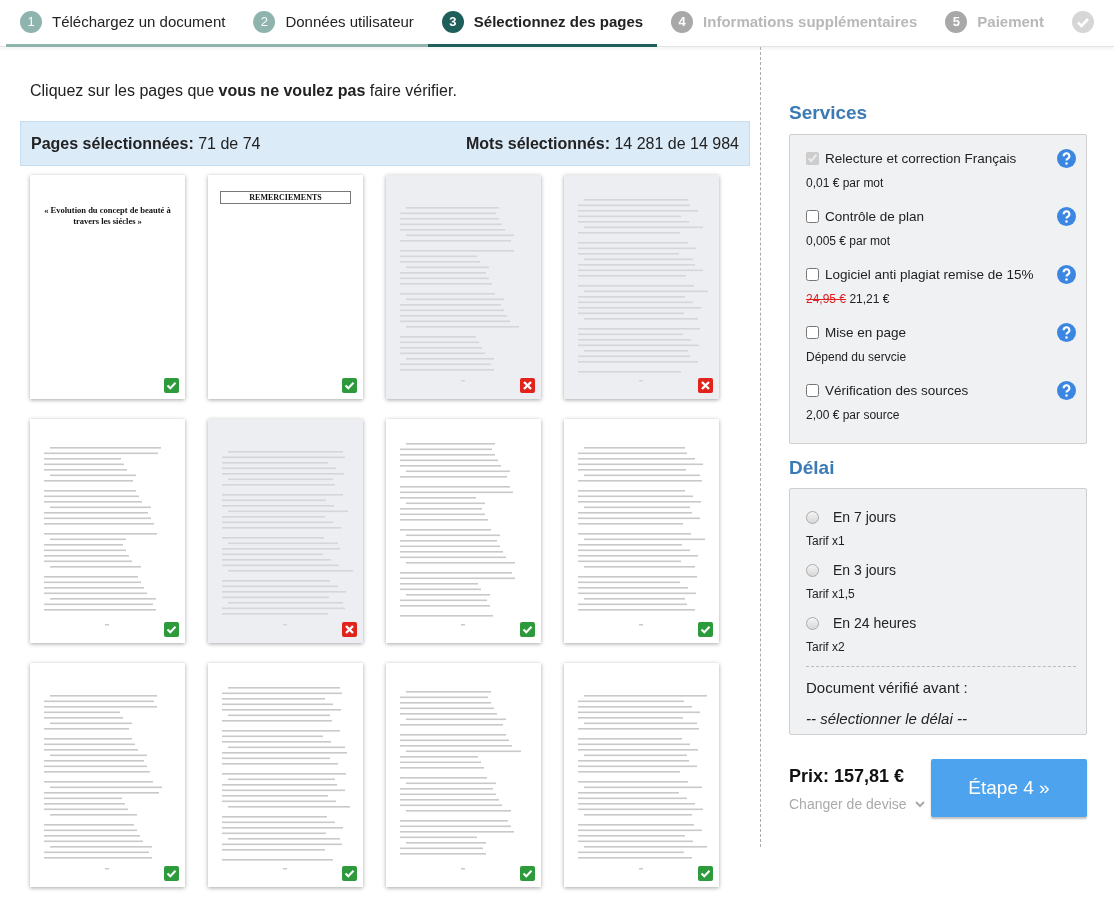  What do you see at coordinates (875, 216) in the screenshot?
I see `service-label: Contrôle de plan` at bounding box center [875, 216].